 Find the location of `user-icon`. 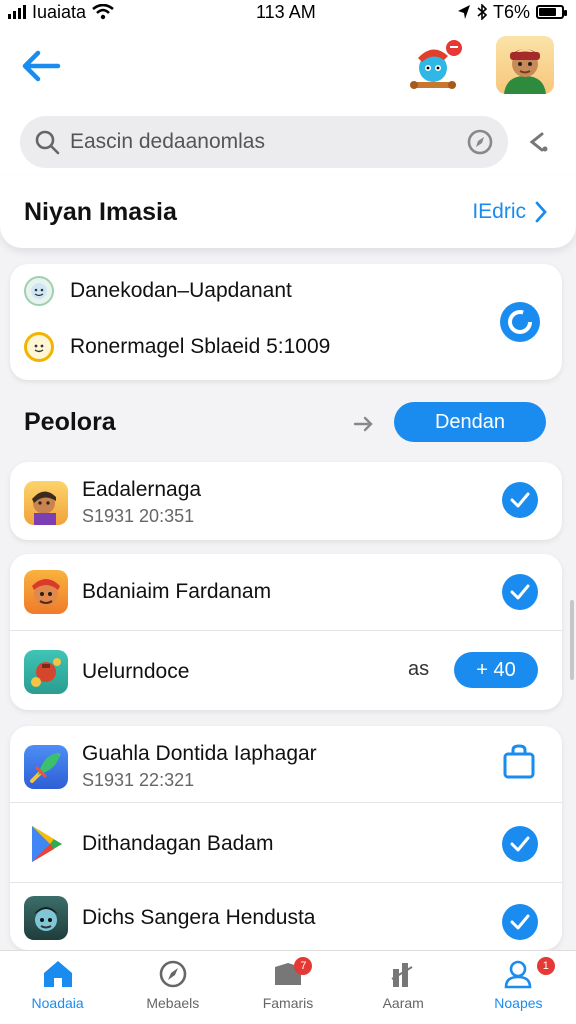

user-icon is located at coordinates (518, 974).